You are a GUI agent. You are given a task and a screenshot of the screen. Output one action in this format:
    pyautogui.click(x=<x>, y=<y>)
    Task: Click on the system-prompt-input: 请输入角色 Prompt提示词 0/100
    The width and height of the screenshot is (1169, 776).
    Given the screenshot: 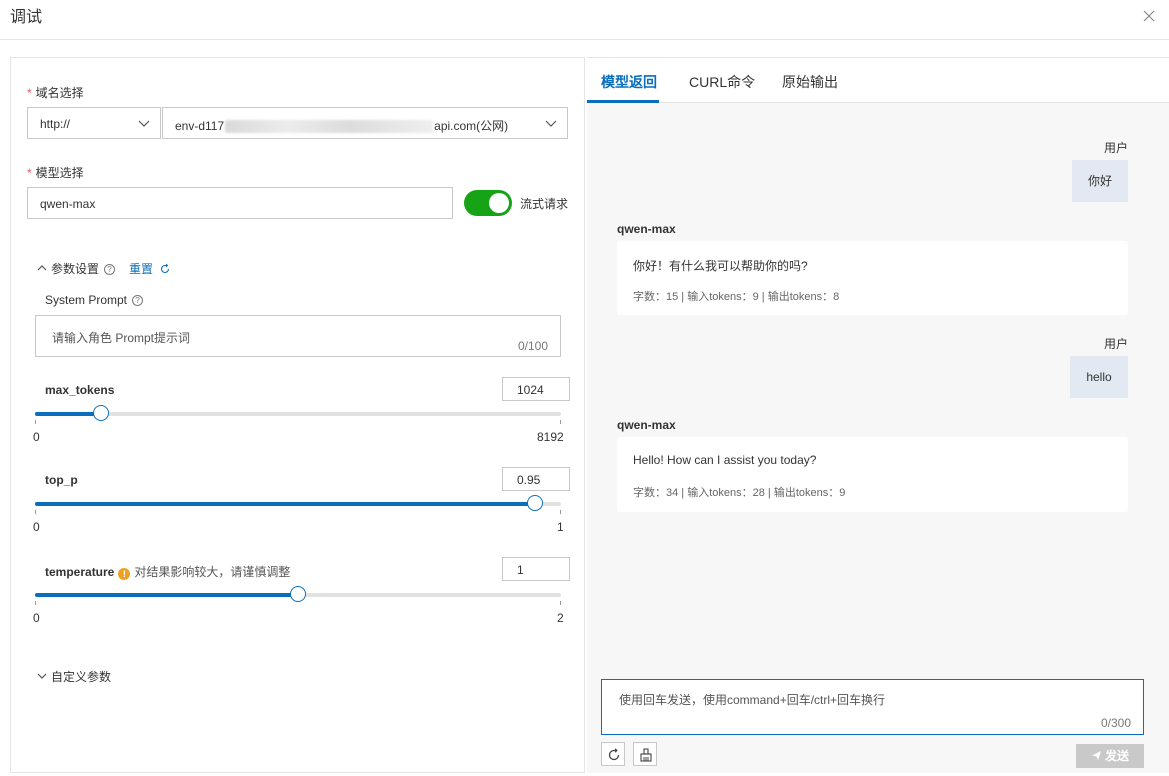 What is the action you would take?
    pyautogui.click(x=298, y=336)
    